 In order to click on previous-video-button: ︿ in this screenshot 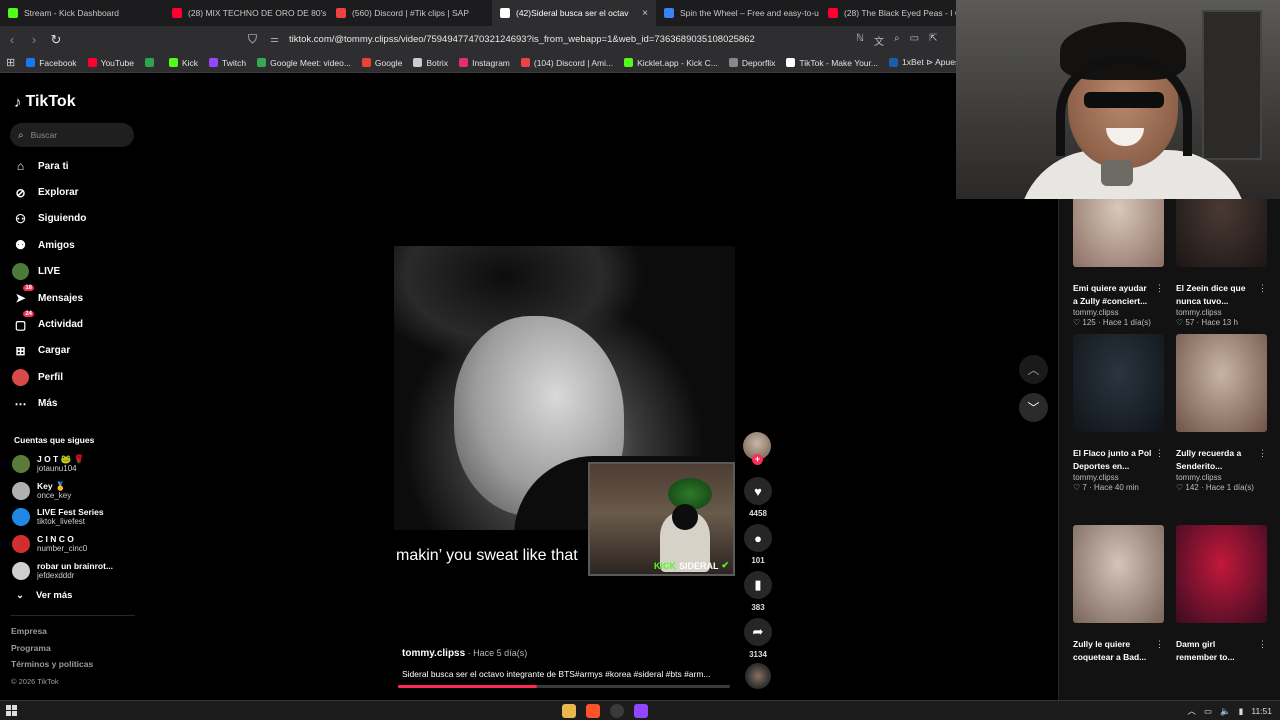, I will do `click(1033, 369)`.